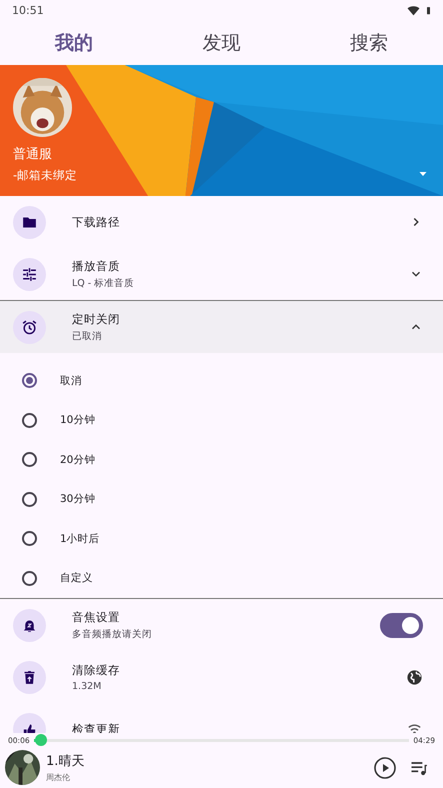  I want to click on timer-option: 10分钟, so click(221, 420).